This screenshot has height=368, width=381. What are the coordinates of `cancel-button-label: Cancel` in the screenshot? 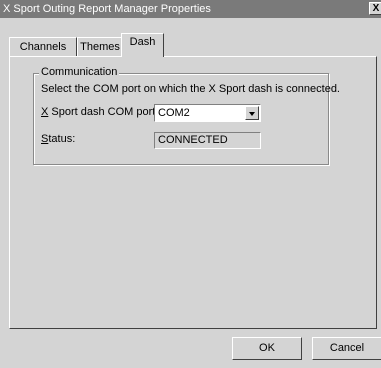 It's located at (347, 348).